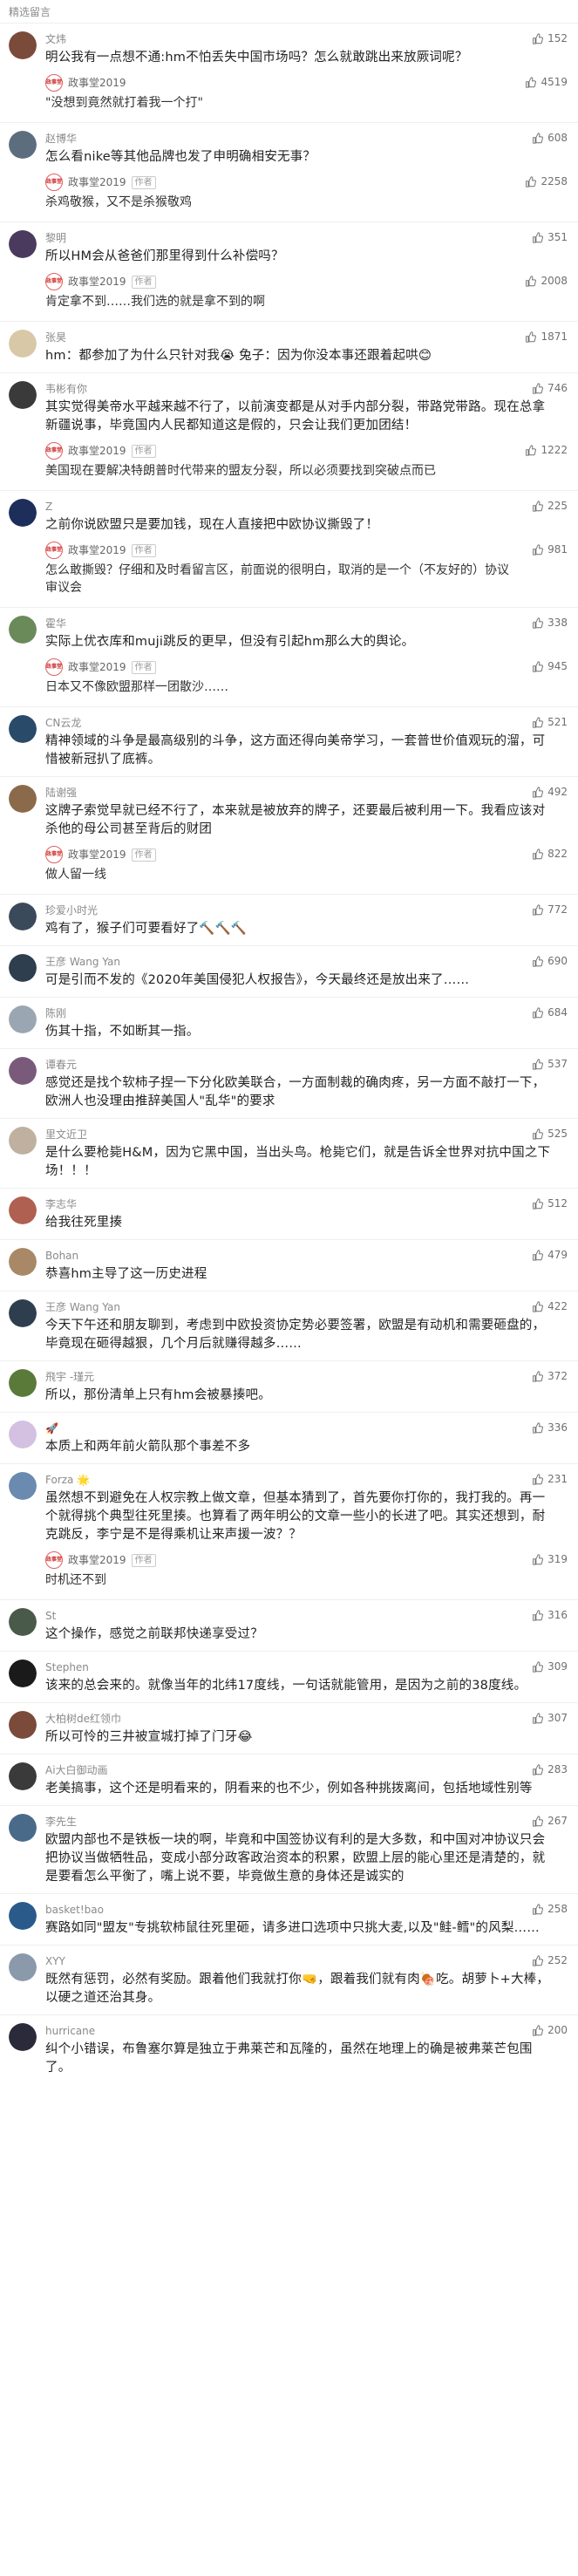 The height and width of the screenshot is (2576, 578). Describe the element at coordinates (550, 1427) in the screenshot. I see `like-button: 336` at that location.